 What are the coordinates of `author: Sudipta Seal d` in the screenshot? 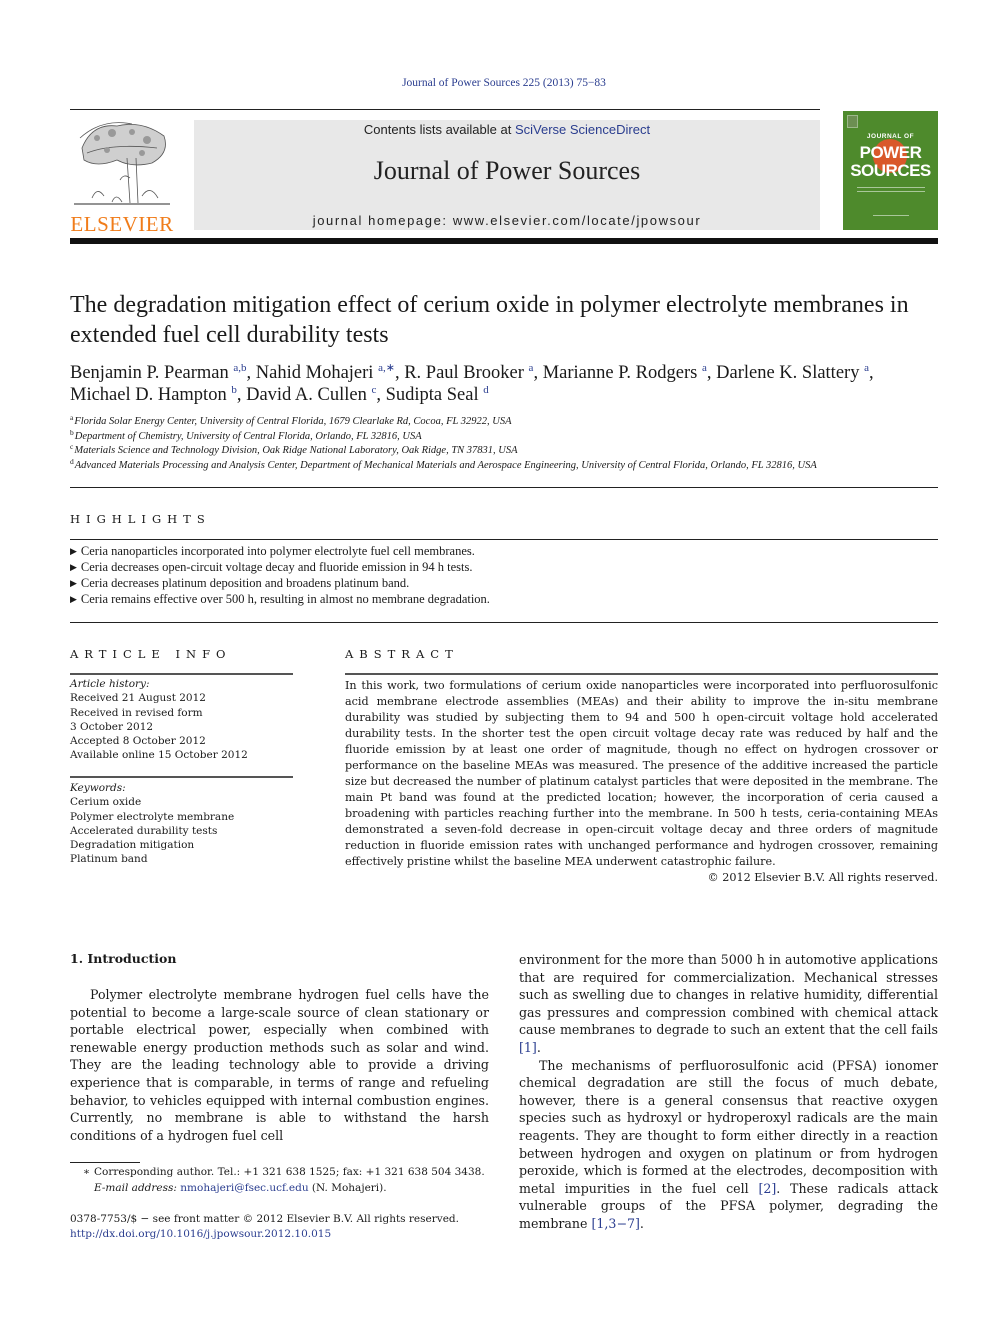 It's located at (437, 395).